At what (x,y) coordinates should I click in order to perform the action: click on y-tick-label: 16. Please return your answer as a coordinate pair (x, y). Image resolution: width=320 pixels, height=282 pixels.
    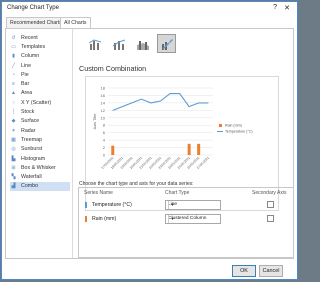
    Looking at the image, I should click on (103, 95).